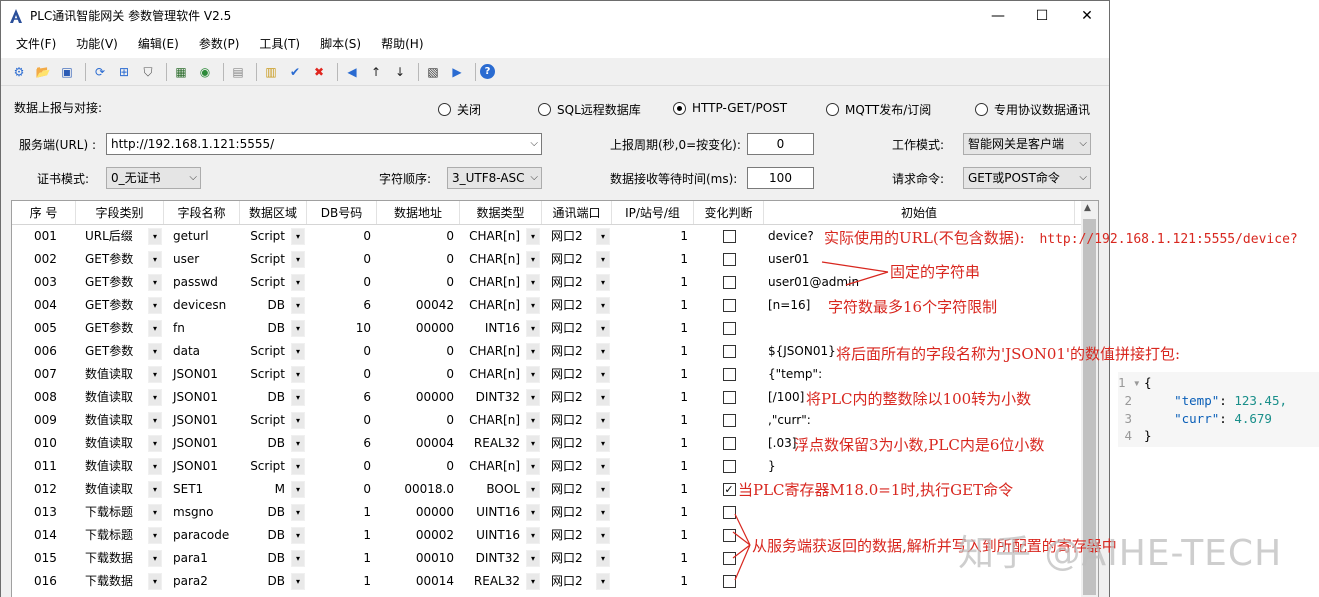  I want to click on code-val-curr: 4.679, so click(1253, 418).